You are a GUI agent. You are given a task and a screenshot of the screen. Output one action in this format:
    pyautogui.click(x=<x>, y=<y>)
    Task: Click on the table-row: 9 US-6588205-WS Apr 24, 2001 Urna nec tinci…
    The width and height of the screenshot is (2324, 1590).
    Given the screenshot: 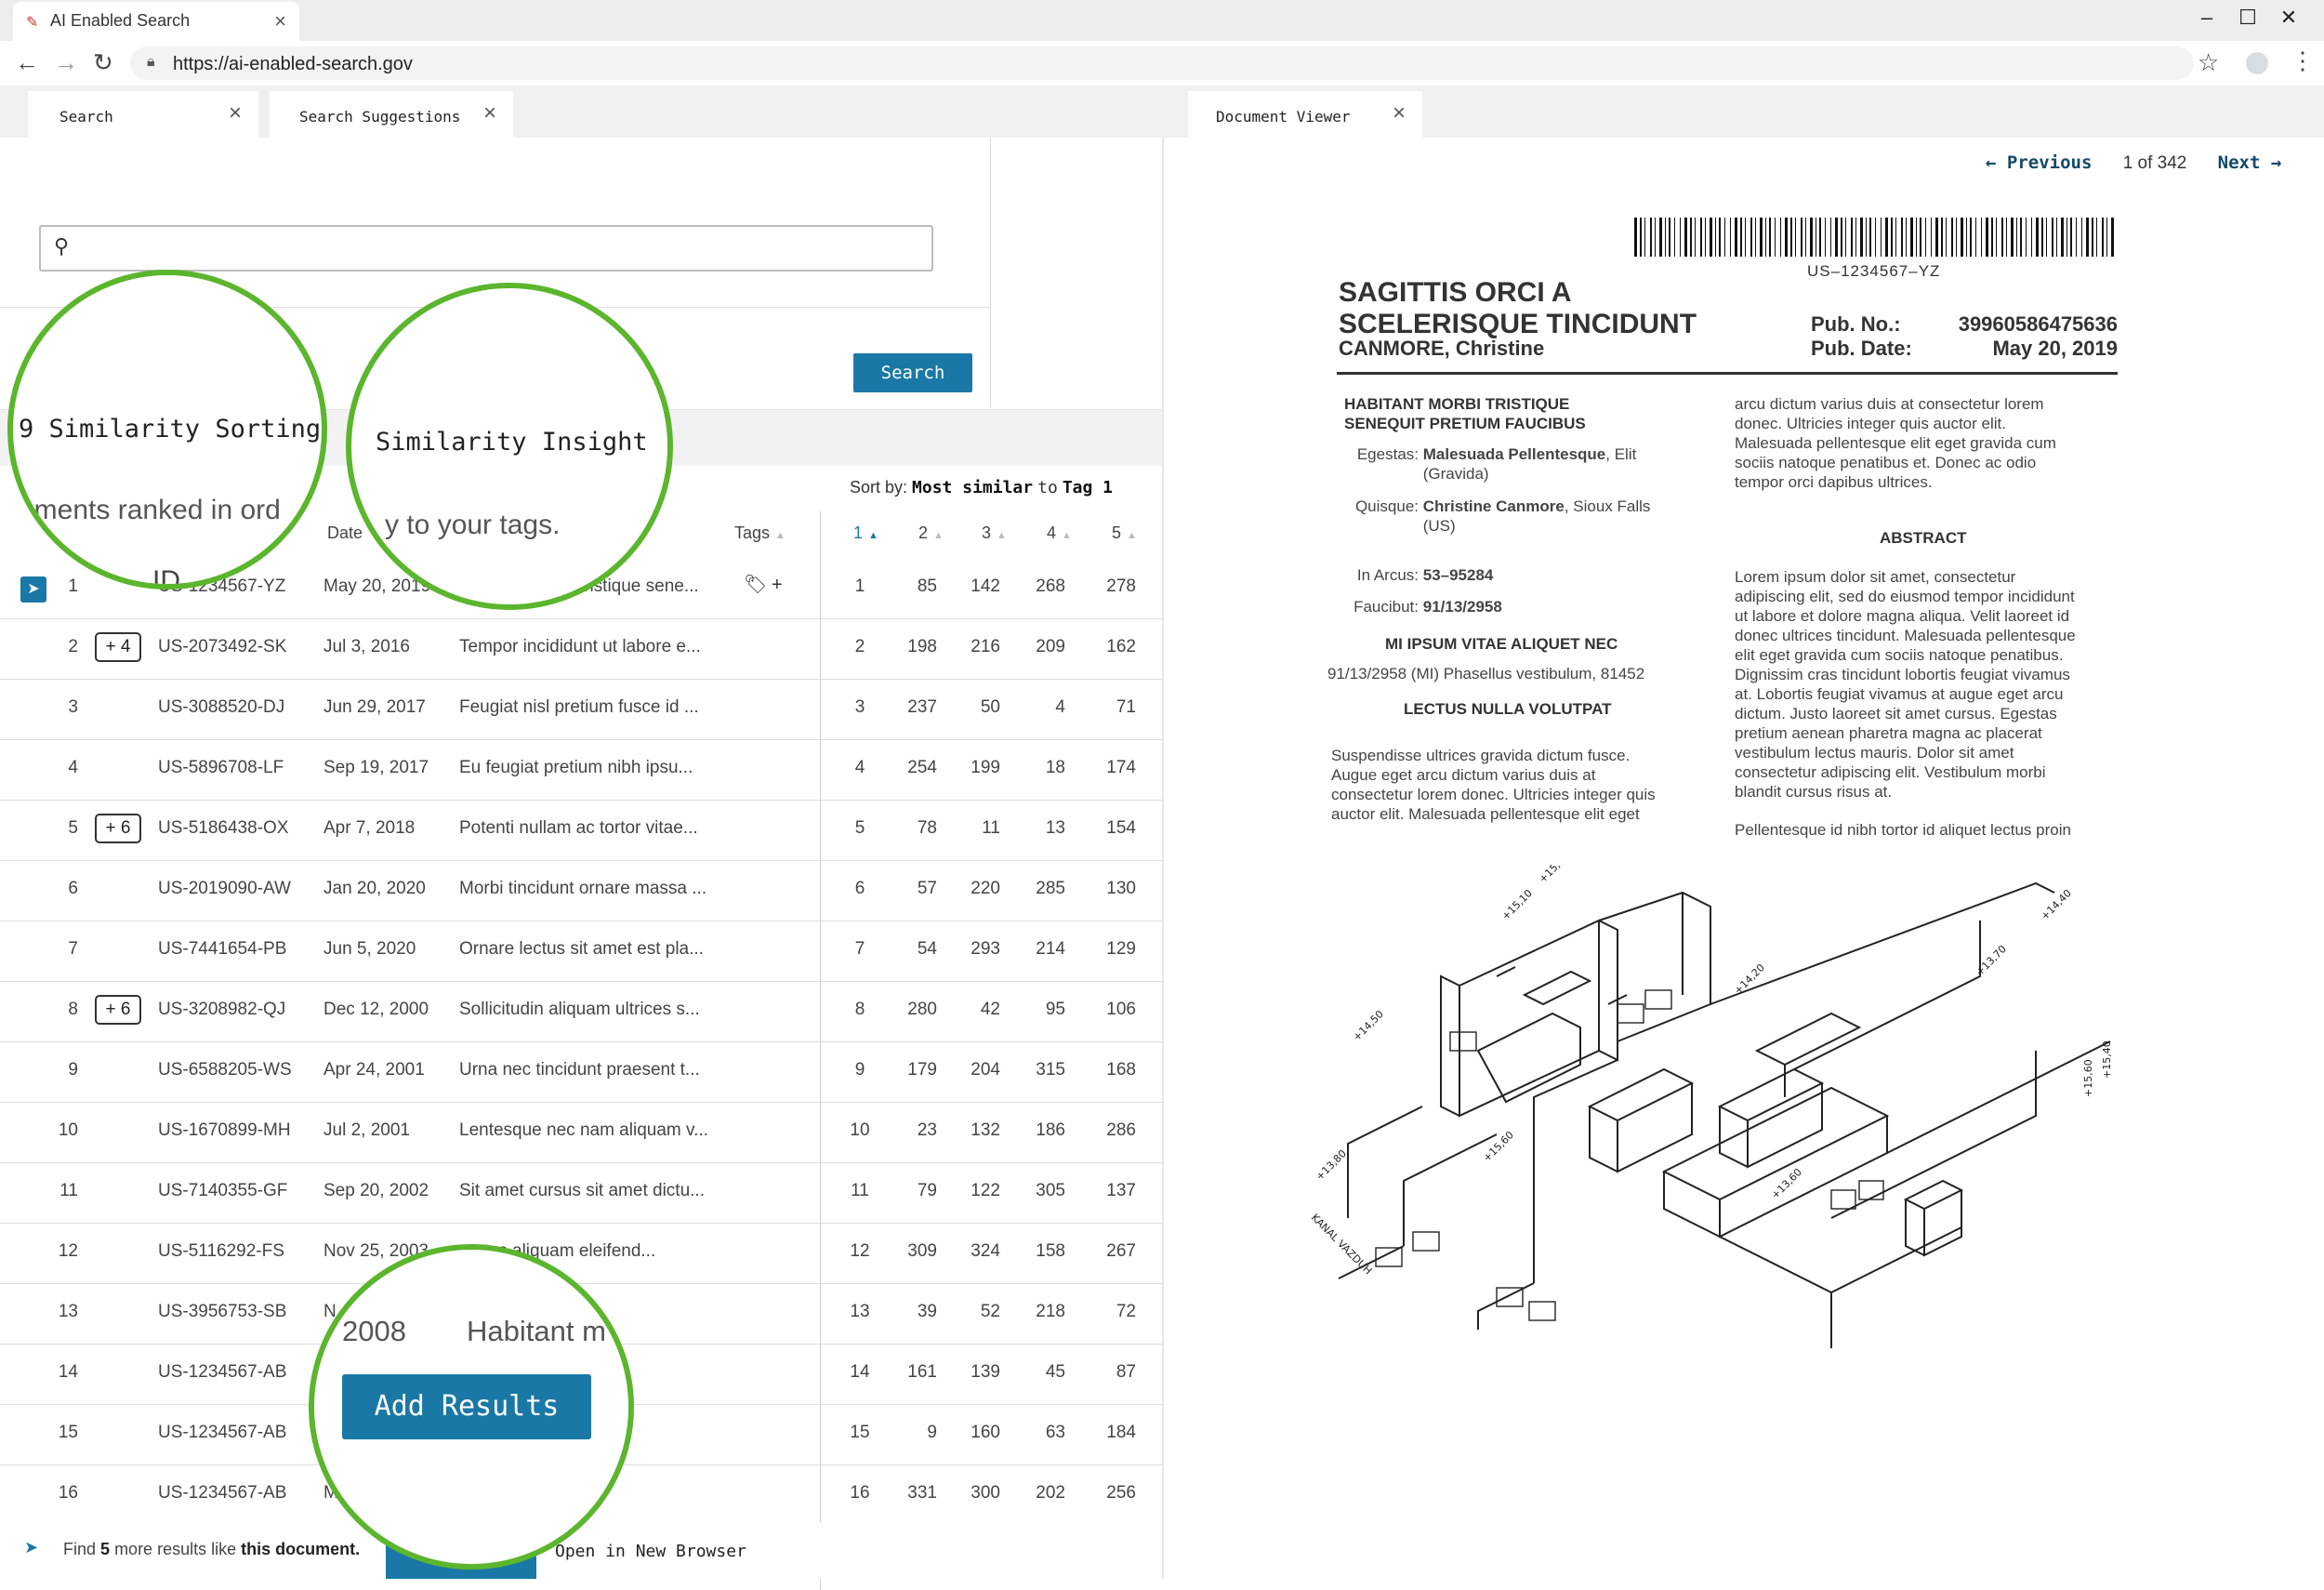 What is the action you would take?
    pyautogui.click(x=581, y=1072)
    